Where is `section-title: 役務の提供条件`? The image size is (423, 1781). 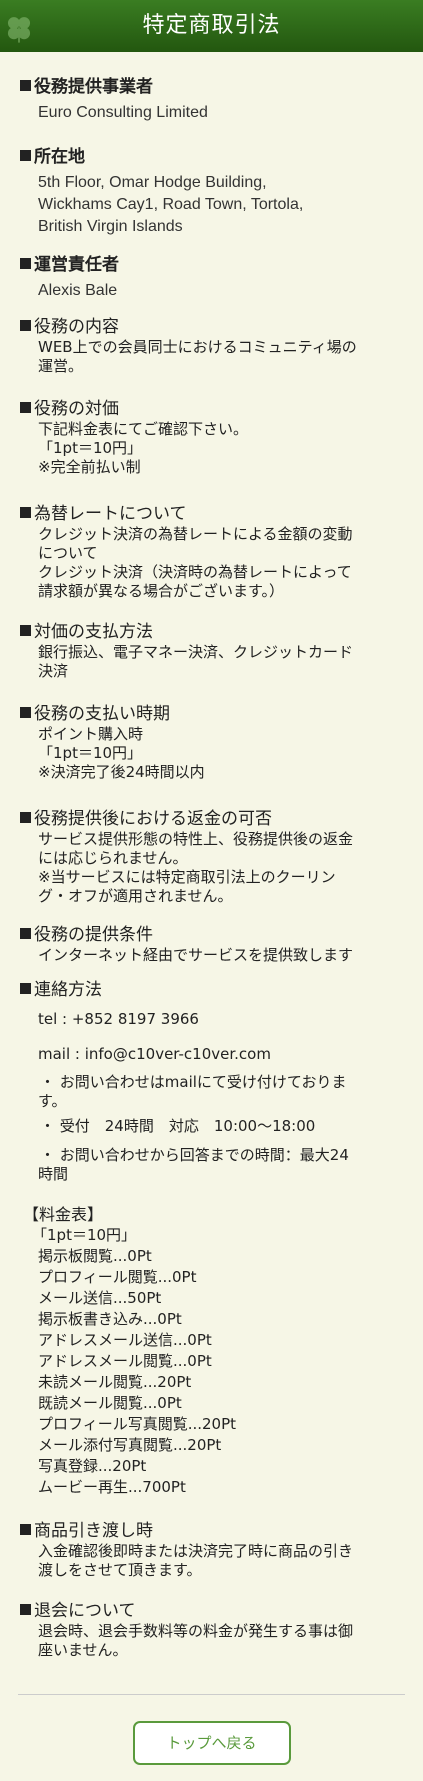 section-title: 役務の提供条件 is located at coordinates (214, 935).